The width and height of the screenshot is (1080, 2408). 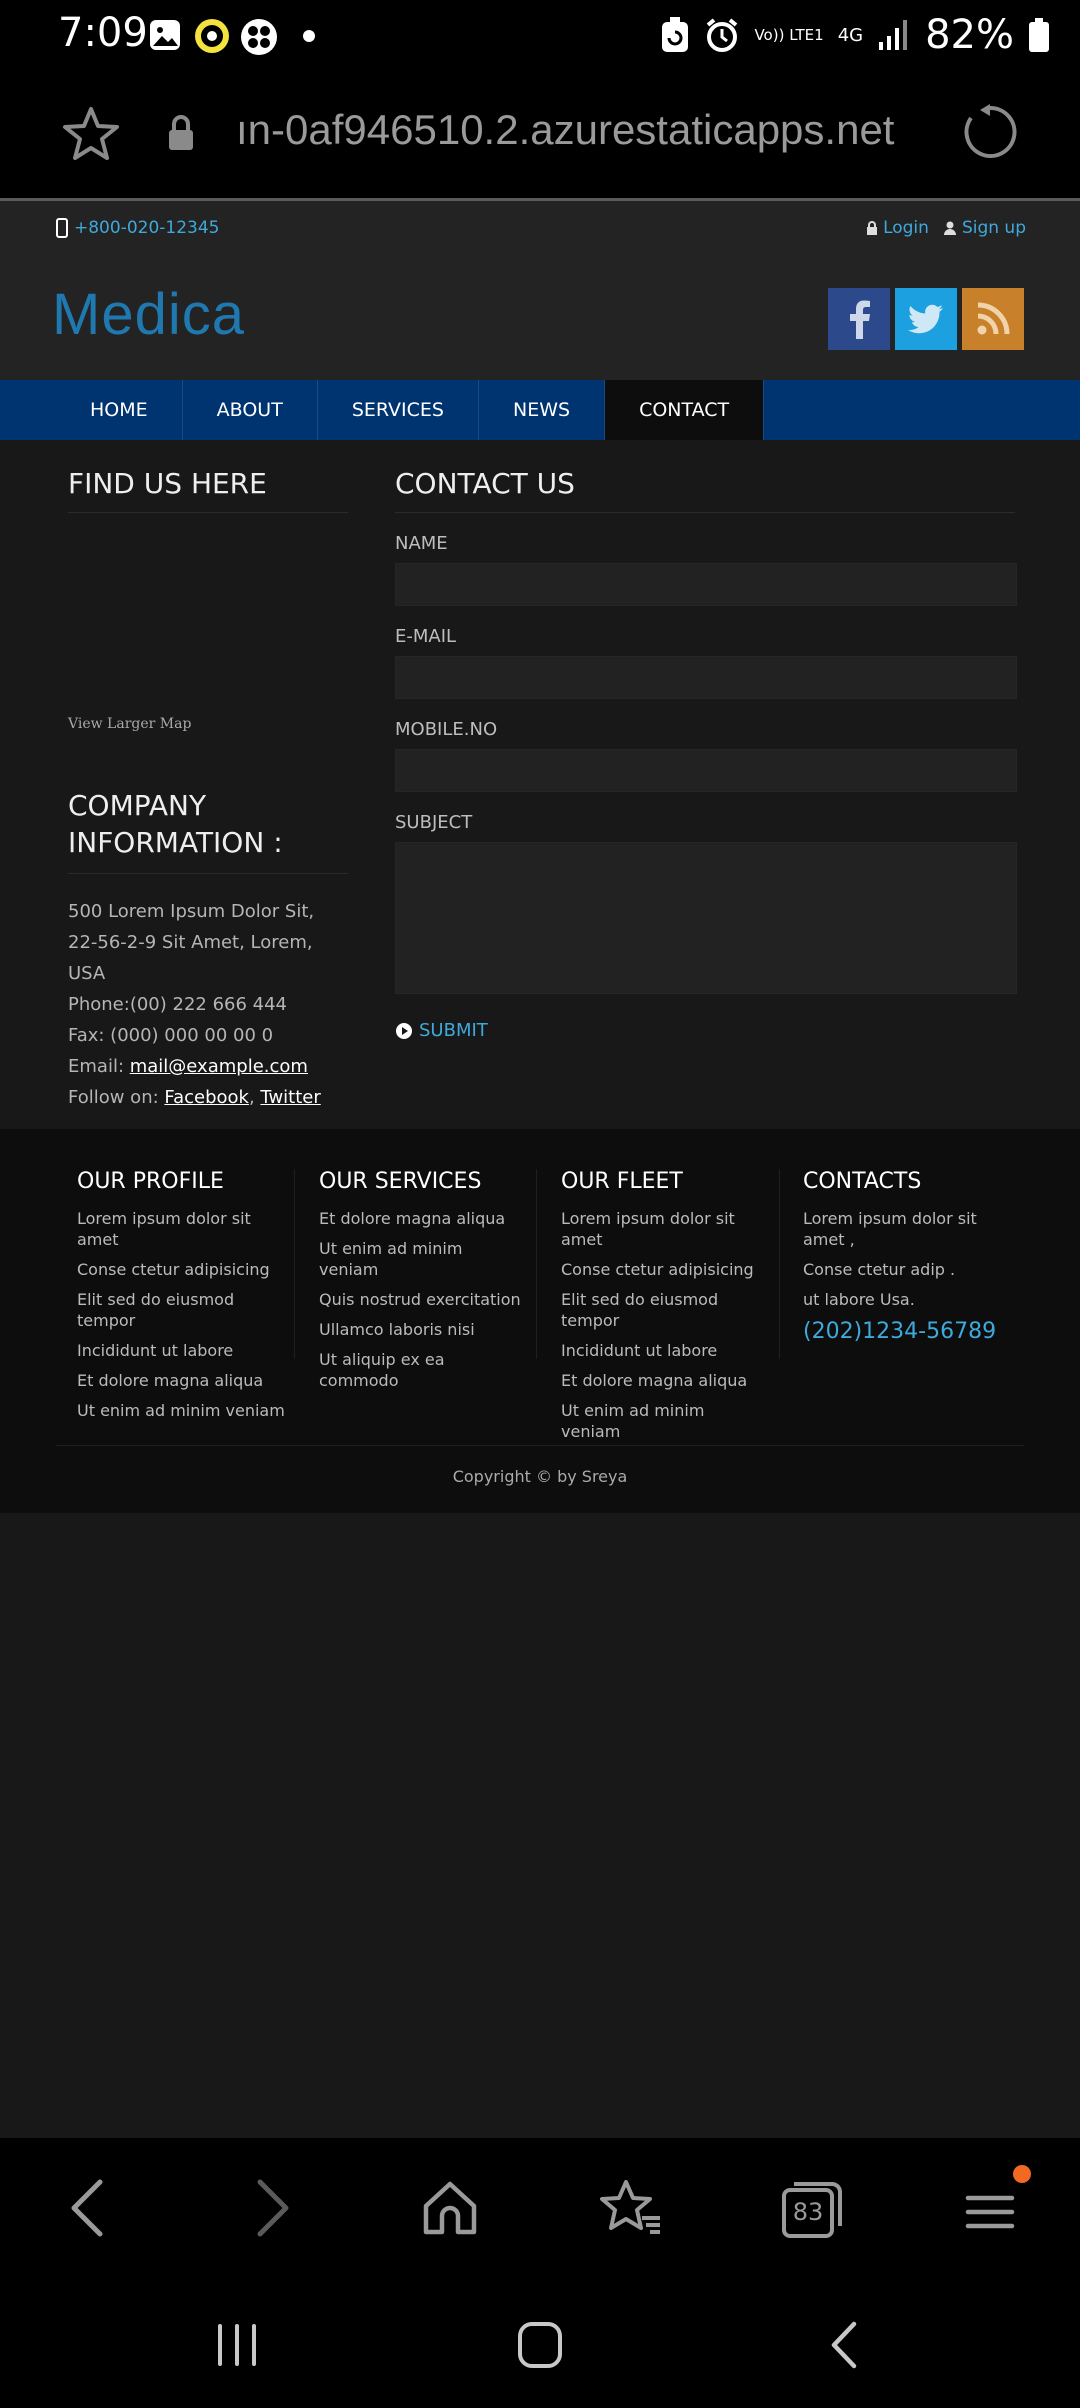 I want to click on company-info-title: COMPANY INFORMATION :, so click(x=175, y=824).